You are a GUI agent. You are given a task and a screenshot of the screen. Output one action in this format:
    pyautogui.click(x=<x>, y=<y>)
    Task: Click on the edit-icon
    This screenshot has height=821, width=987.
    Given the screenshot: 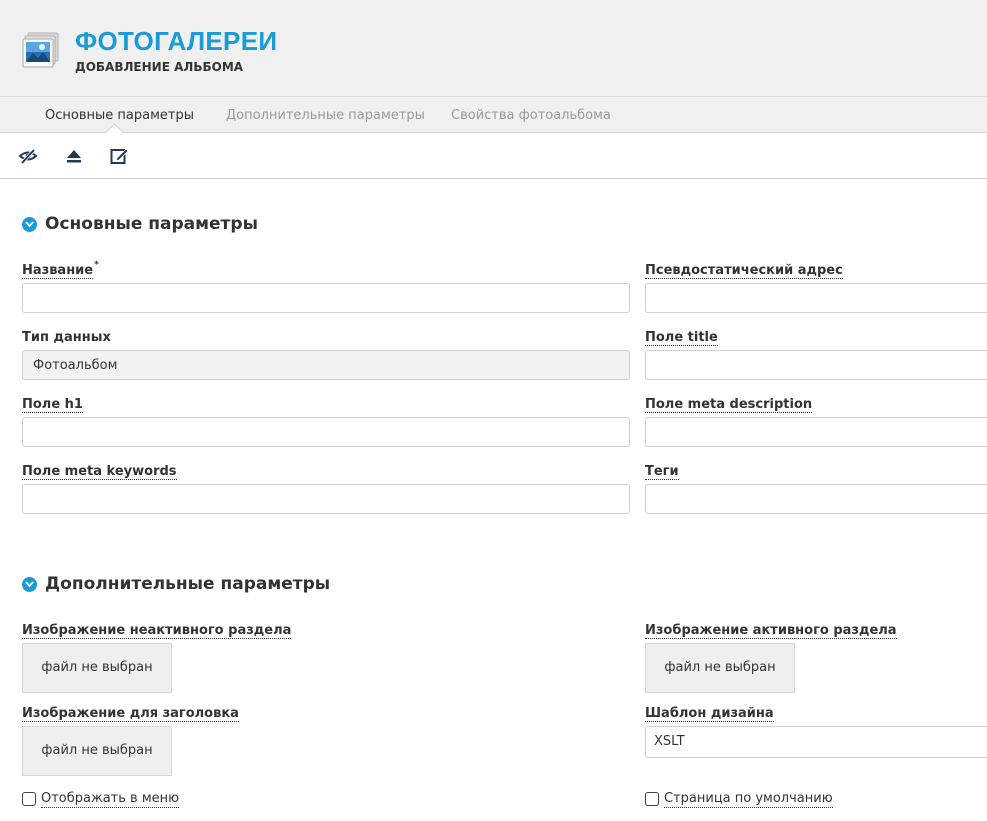 What is the action you would take?
    pyautogui.click(x=119, y=156)
    